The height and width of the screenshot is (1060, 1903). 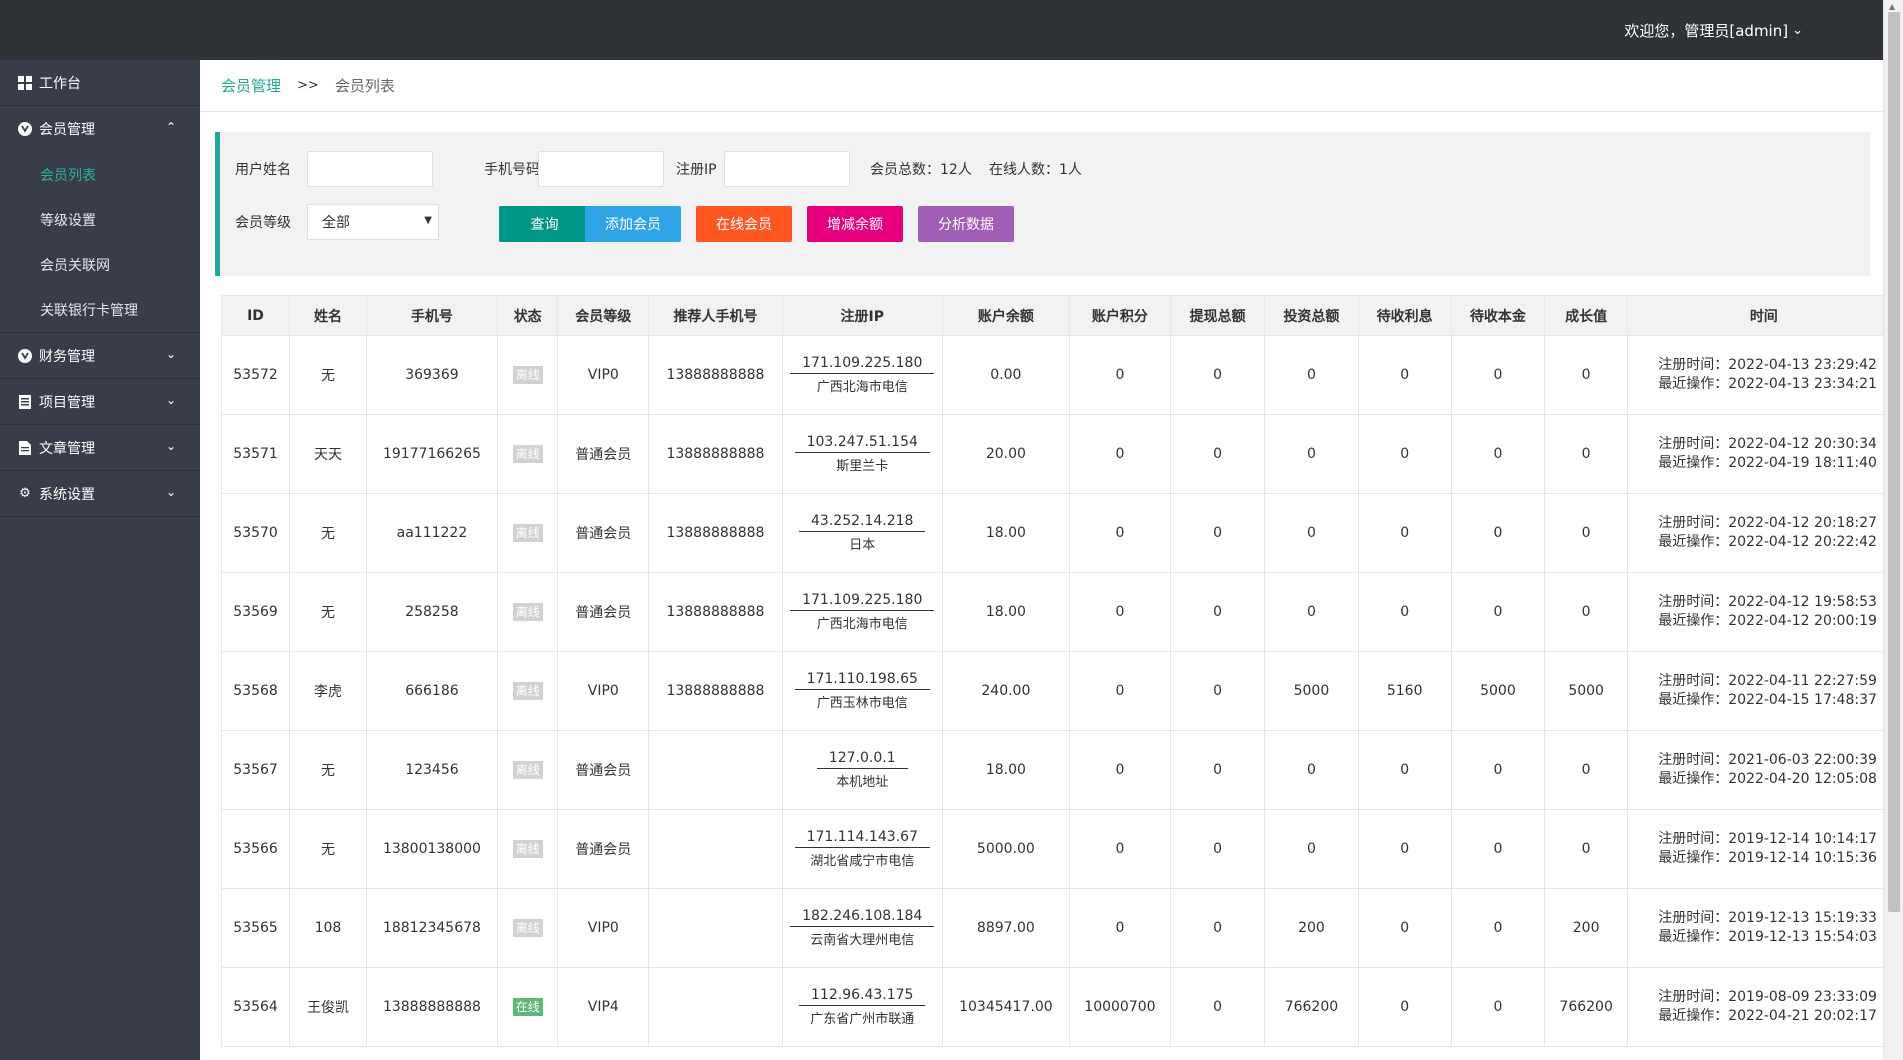 I want to click on sidebar-item-projects: 项目管理 ⌄, so click(x=100, y=402).